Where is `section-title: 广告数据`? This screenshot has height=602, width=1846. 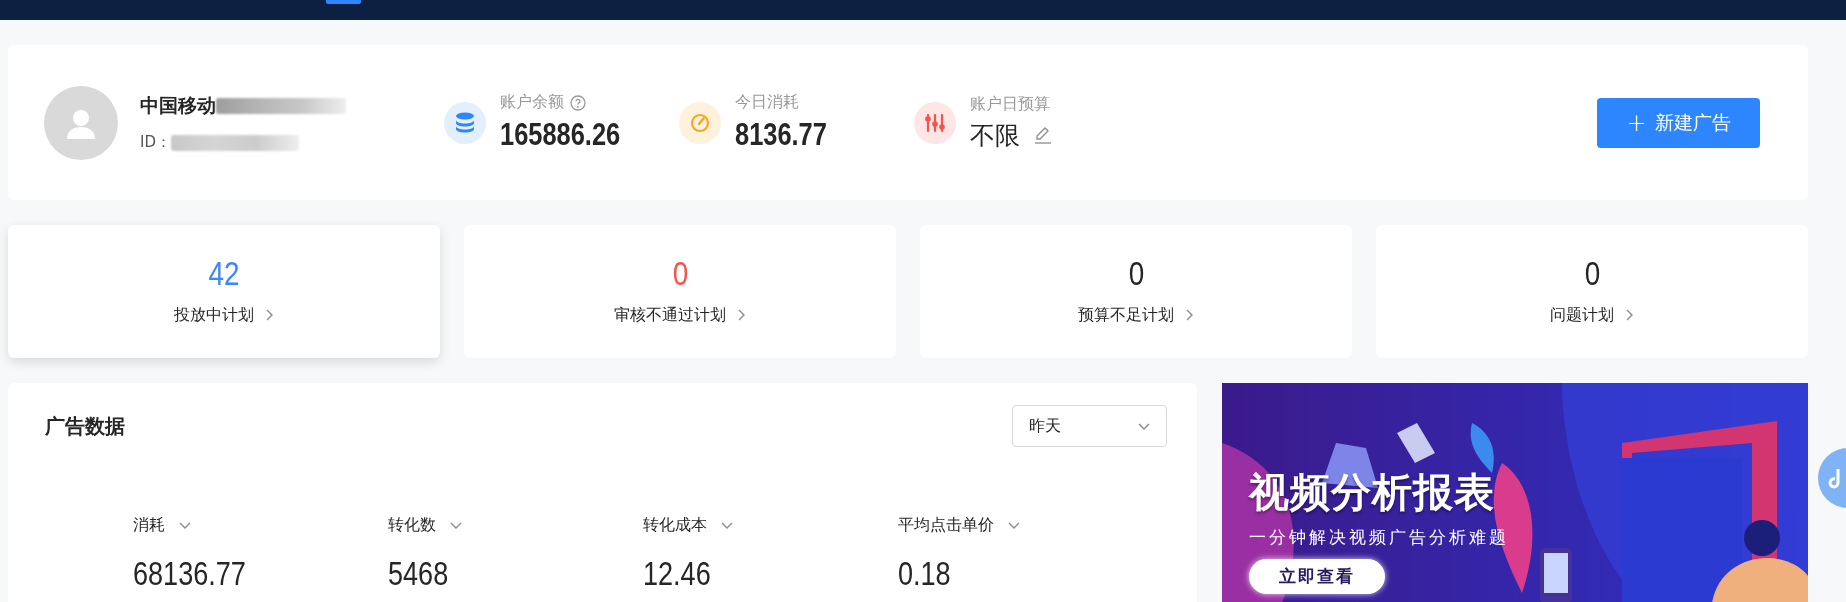 section-title: 广告数据 is located at coordinates (85, 426).